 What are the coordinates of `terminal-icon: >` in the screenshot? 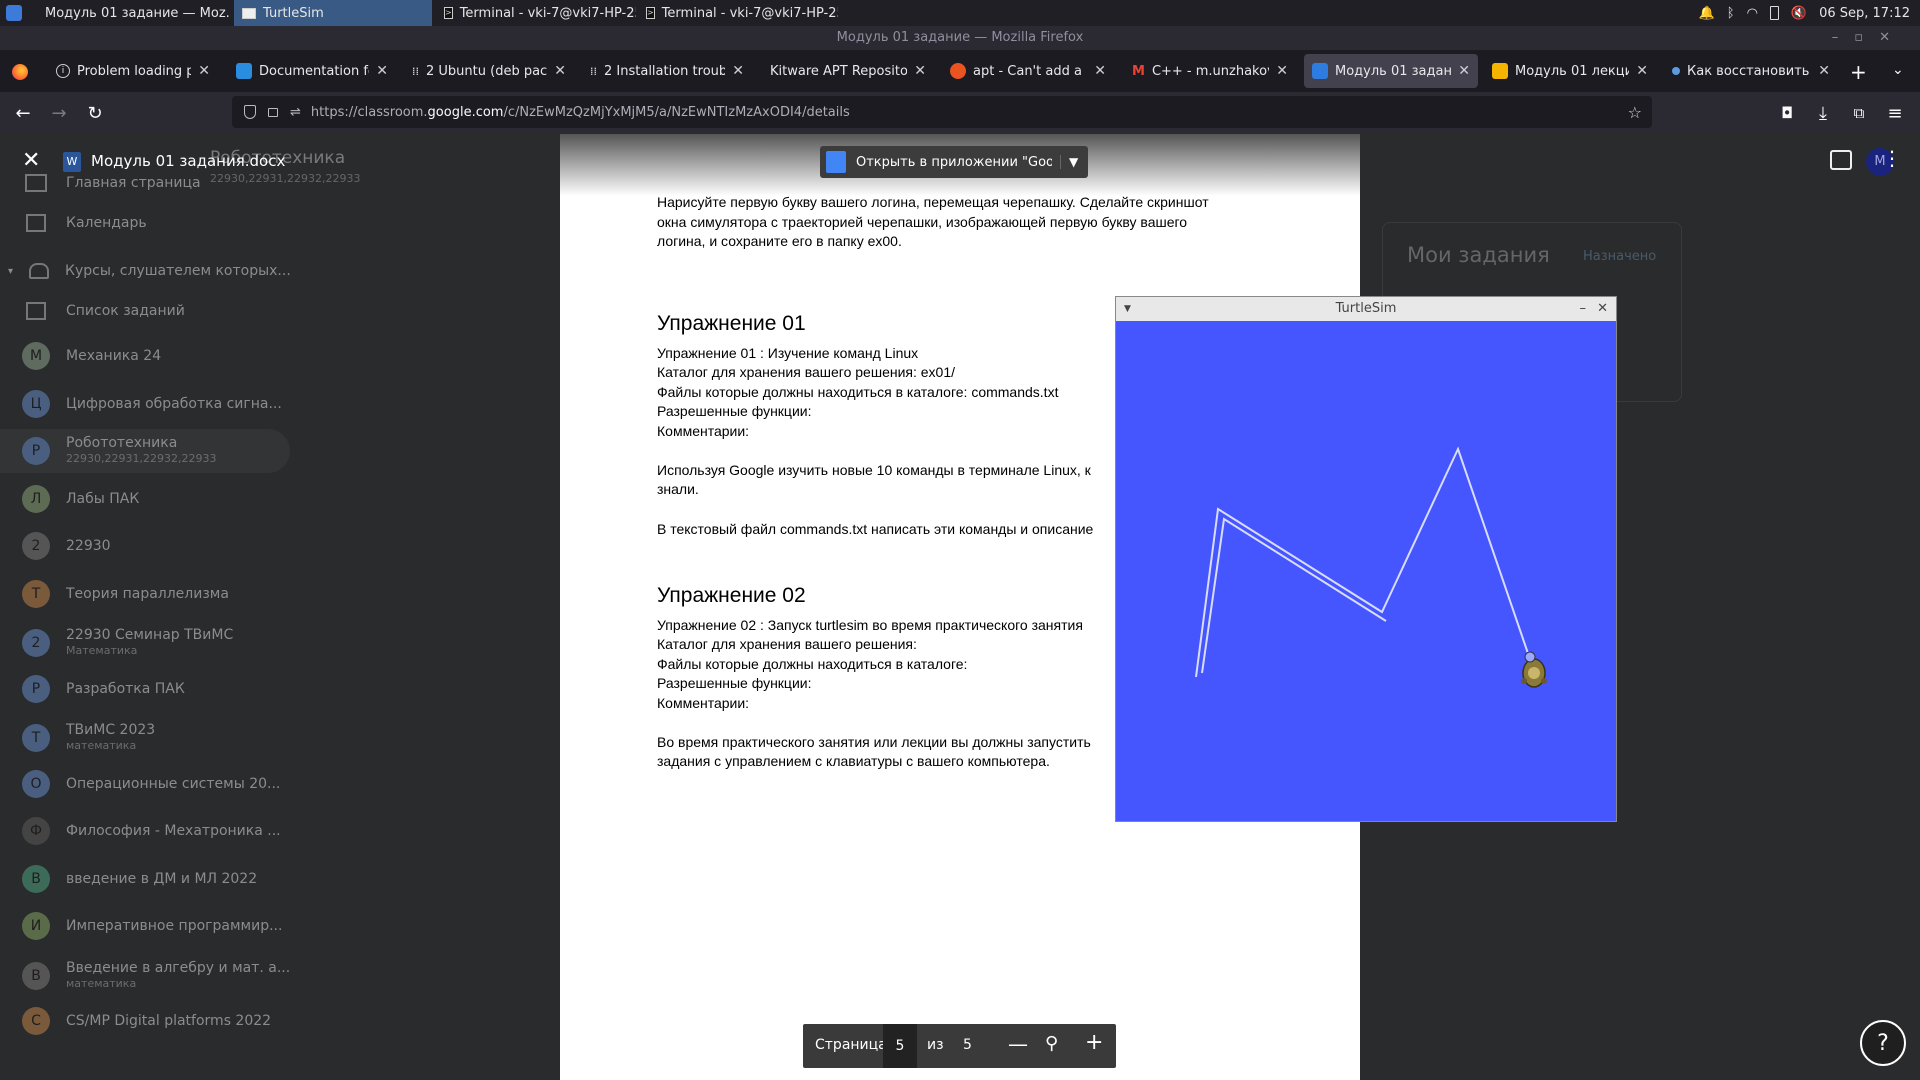 It's located at (448, 13).